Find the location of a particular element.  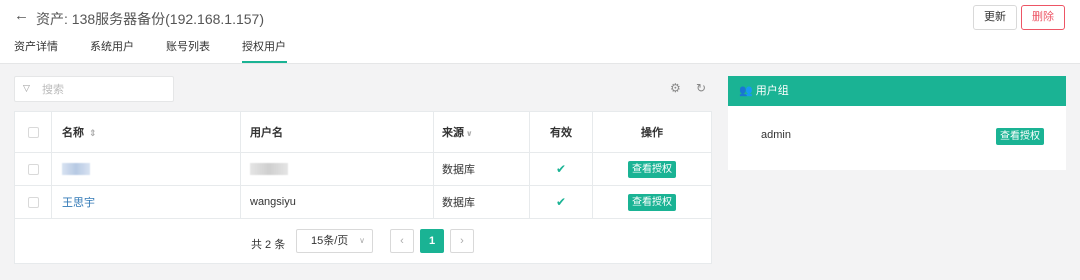

select-all-checkbox is located at coordinates (33, 132).